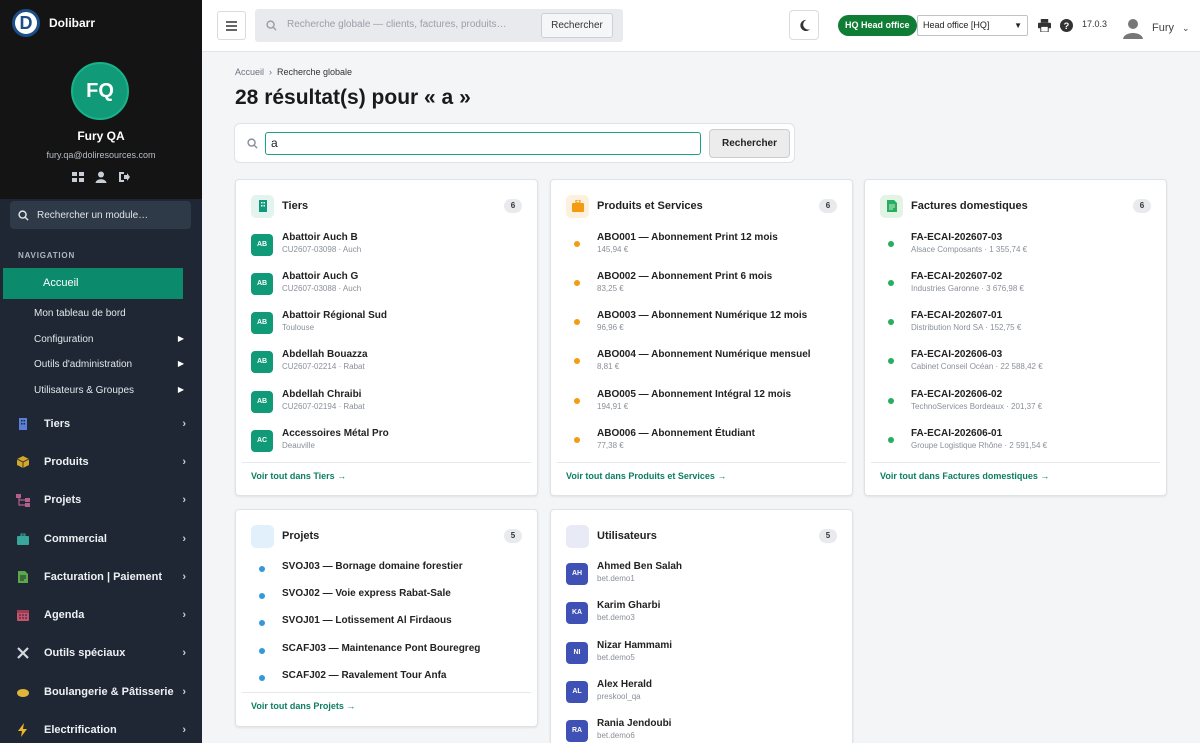  What do you see at coordinates (1044, 25) in the screenshot?
I see `print-icon` at bounding box center [1044, 25].